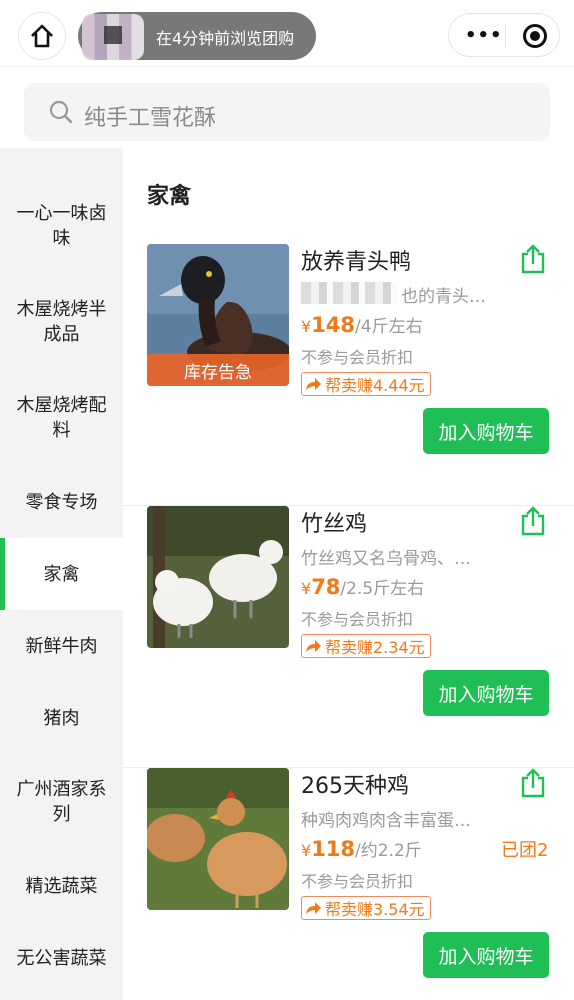 Image resolution: width=574 pixels, height=1000 pixels. I want to click on sidebar-item-organic-veg: 无公害蔬菜, so click(61, 958).